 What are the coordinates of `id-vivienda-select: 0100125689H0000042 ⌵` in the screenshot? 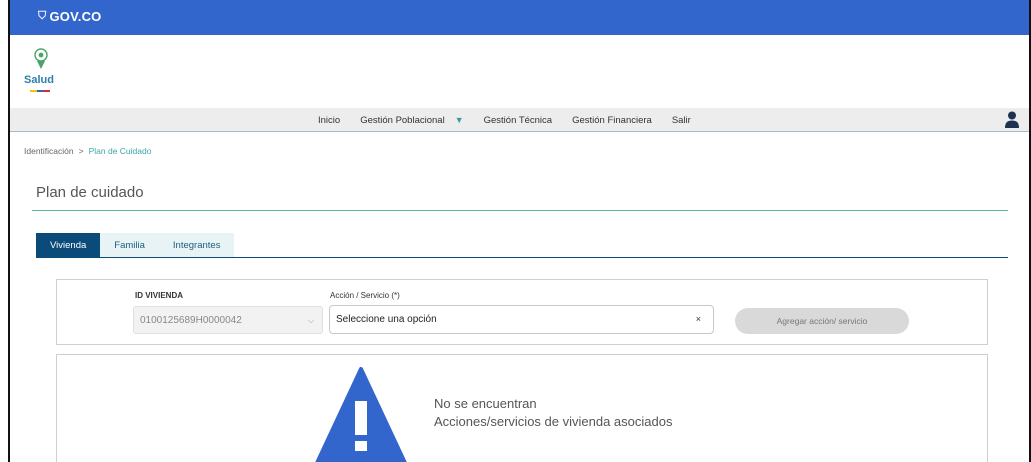 It's located at (228, 320).